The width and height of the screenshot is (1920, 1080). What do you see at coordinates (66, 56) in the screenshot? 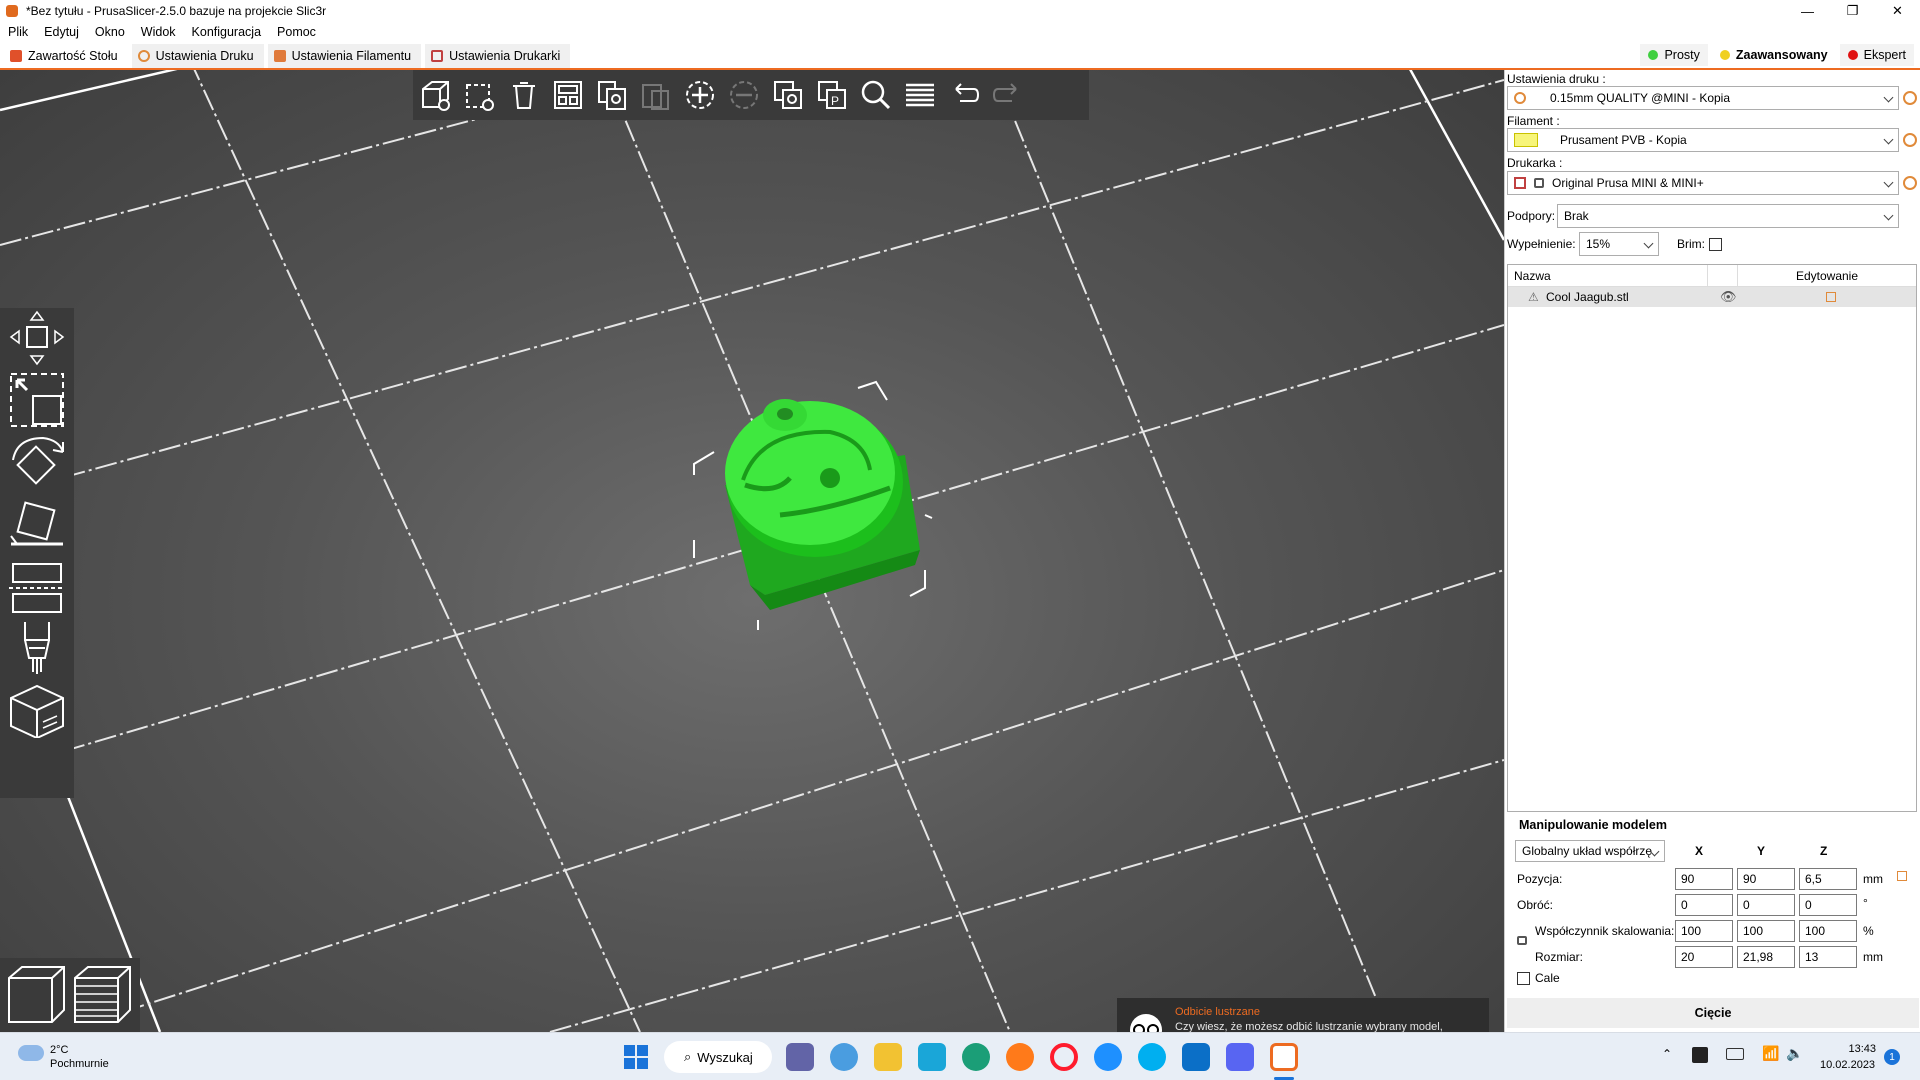
I see `tab-plater: Zawartość Stołu` at bounding box center [66, 56].